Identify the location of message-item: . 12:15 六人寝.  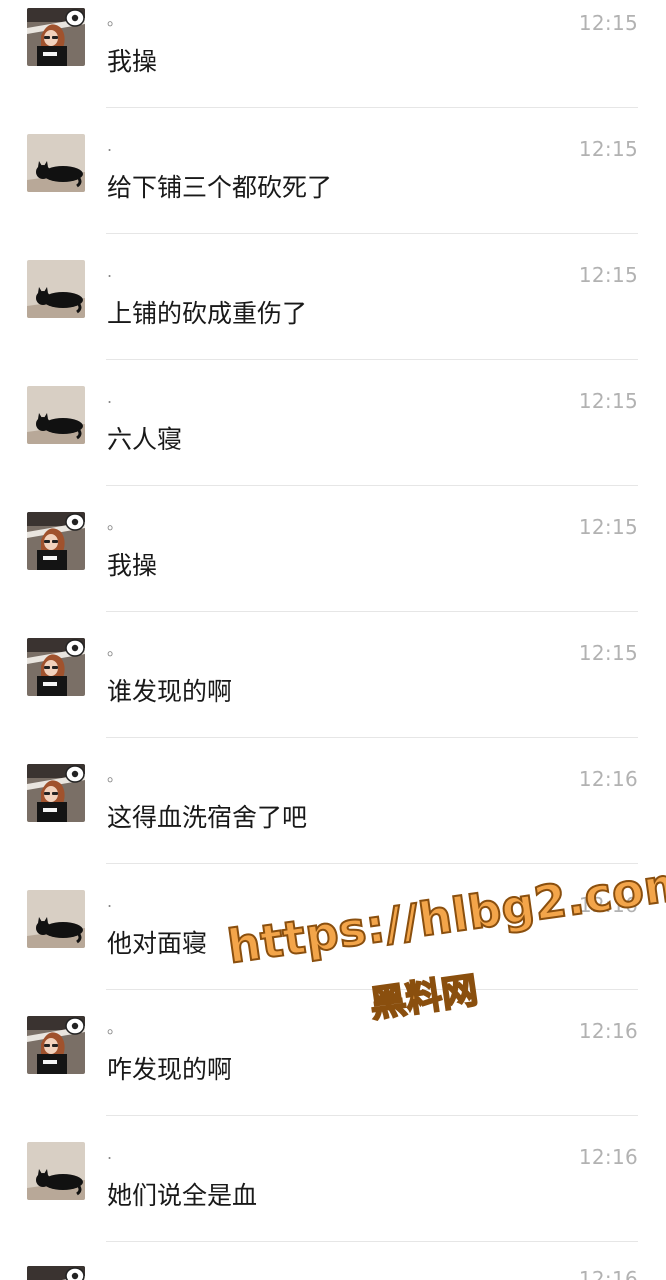
(333, 441).